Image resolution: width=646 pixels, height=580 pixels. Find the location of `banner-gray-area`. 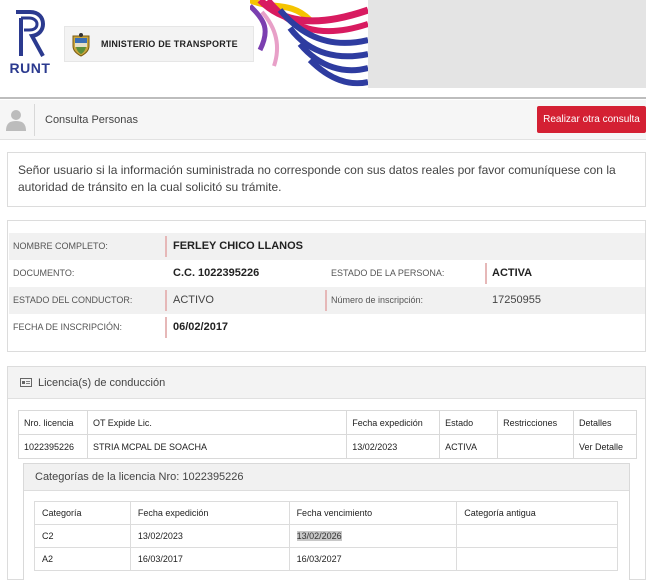

banner-gray-area is located at coordinates (507, 44).